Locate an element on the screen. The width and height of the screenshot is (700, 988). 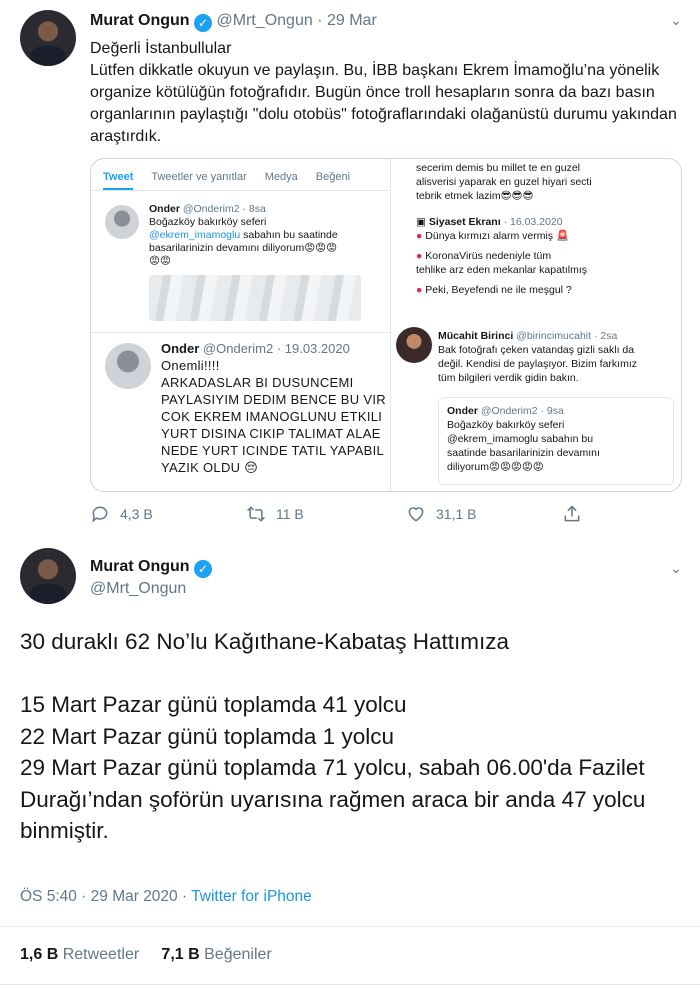
bus-photo is located at coordinates (255, 298).